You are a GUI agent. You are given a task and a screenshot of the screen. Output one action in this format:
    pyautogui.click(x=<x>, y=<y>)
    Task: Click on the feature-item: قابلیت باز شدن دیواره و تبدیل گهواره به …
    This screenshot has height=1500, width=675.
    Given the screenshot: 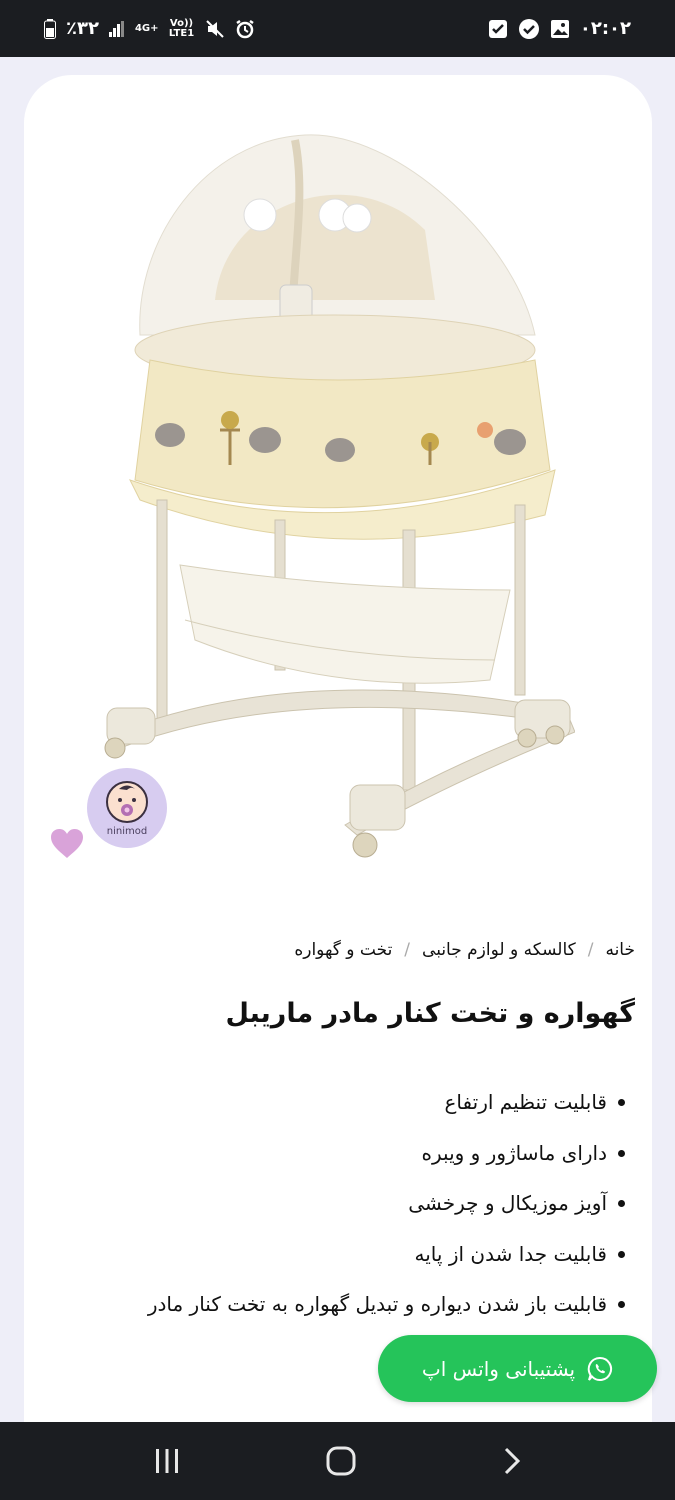 What is the action you would take?
    pyautogui.click(x=335, y=1312)
    